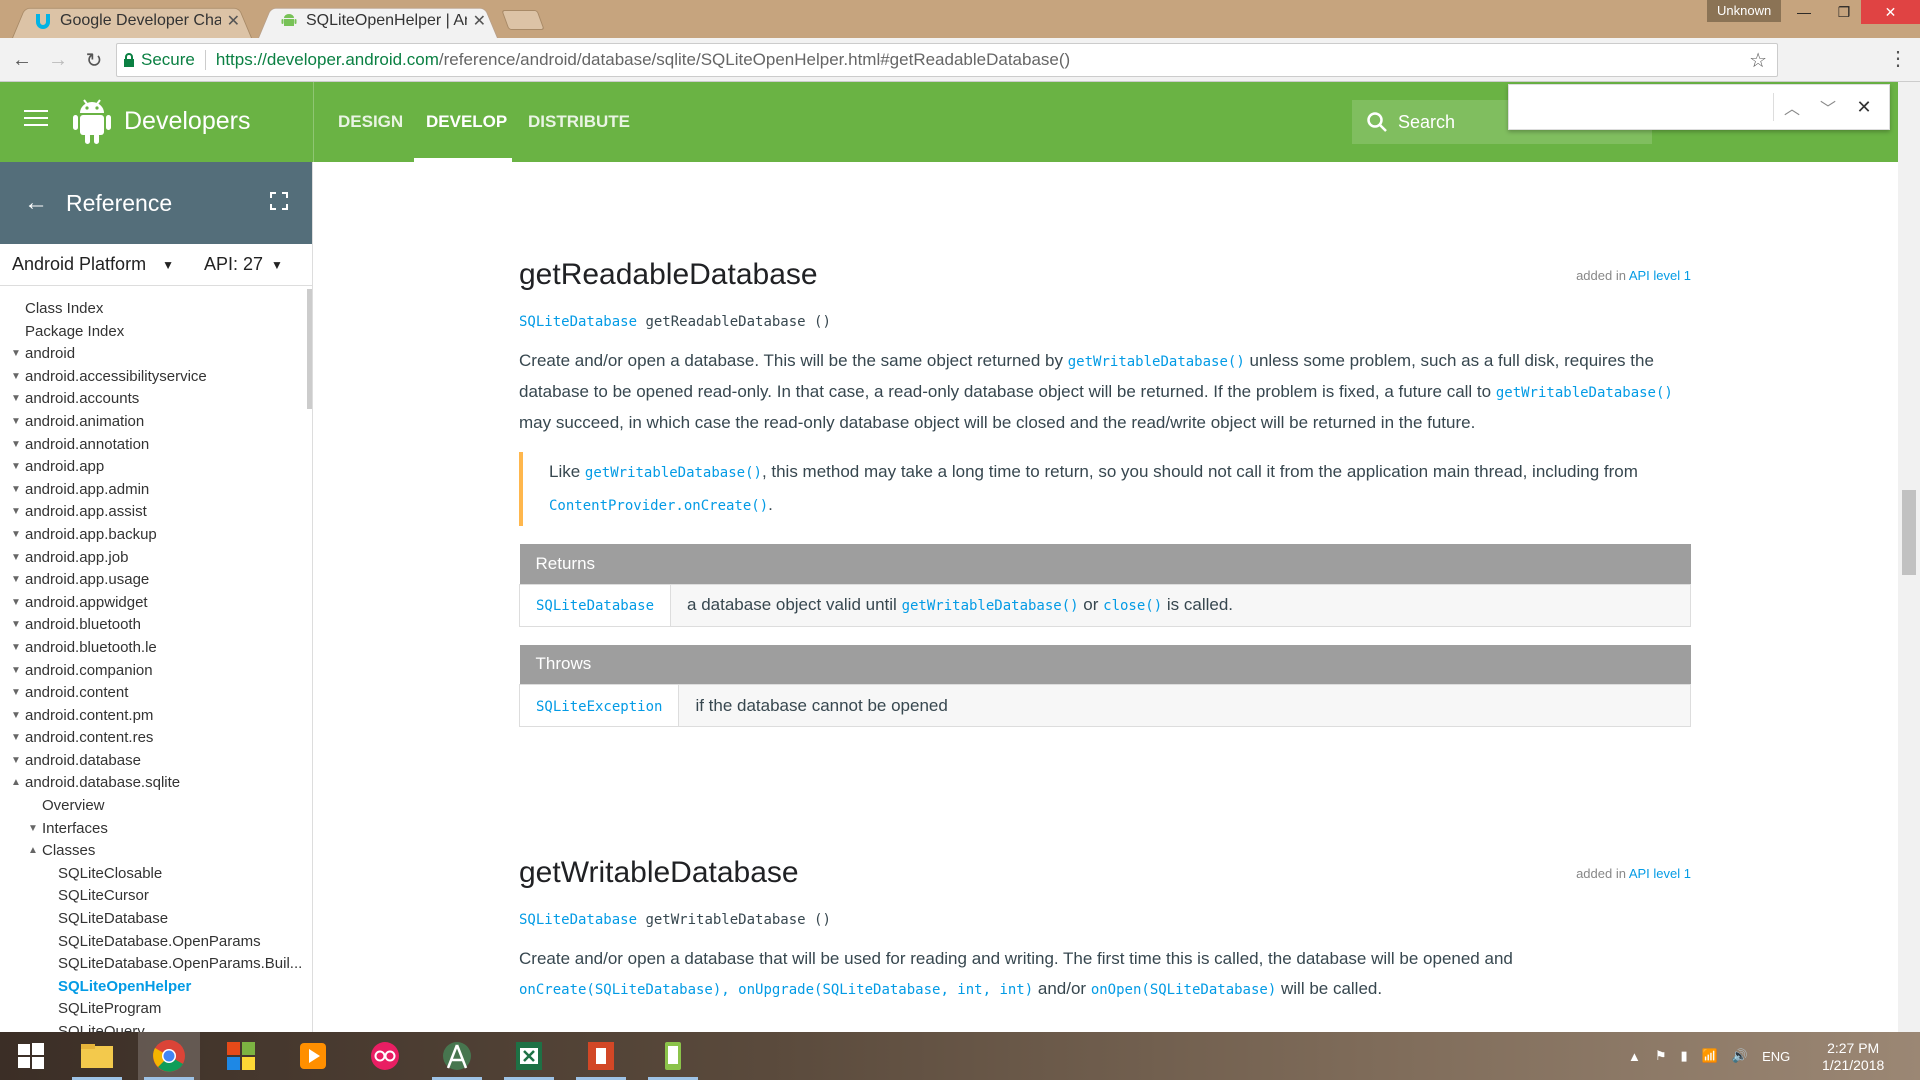  I want to click on file-explorer-icon, so click(97, 1056).